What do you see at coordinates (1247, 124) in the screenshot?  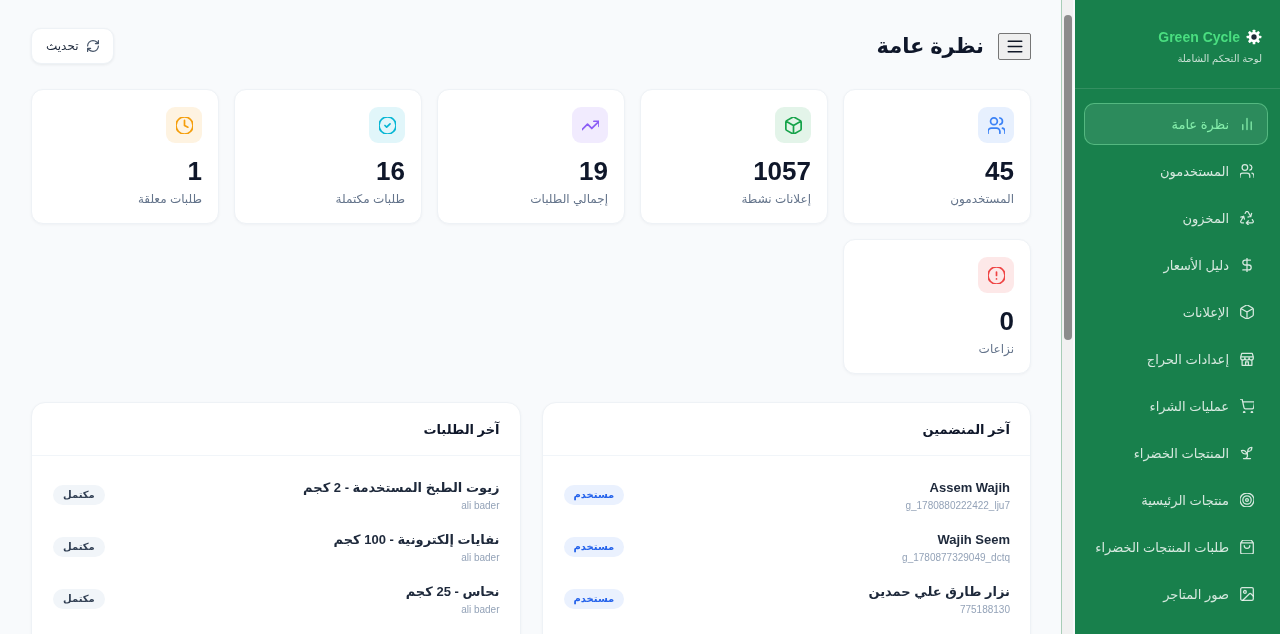 I see `bar-chart-icon` at bounding box center [1247, 124].